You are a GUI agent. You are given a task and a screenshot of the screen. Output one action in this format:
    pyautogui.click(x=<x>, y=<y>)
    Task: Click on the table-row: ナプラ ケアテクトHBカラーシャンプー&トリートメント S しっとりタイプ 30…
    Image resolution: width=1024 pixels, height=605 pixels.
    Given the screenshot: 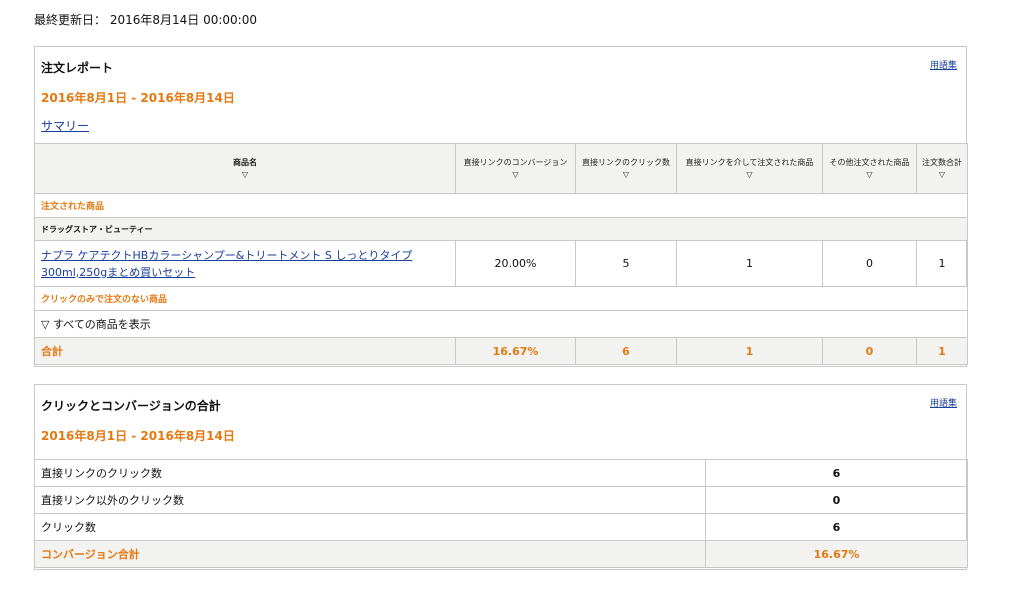 What is the action you would take?
    pyautogui.click(x=501, y=263)
    